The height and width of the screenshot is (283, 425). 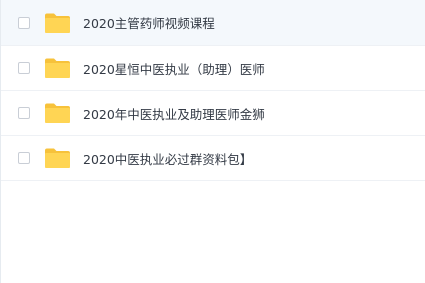 I want to click on file-name: 2020主管药师视频课程, so click(x=149, y=22).